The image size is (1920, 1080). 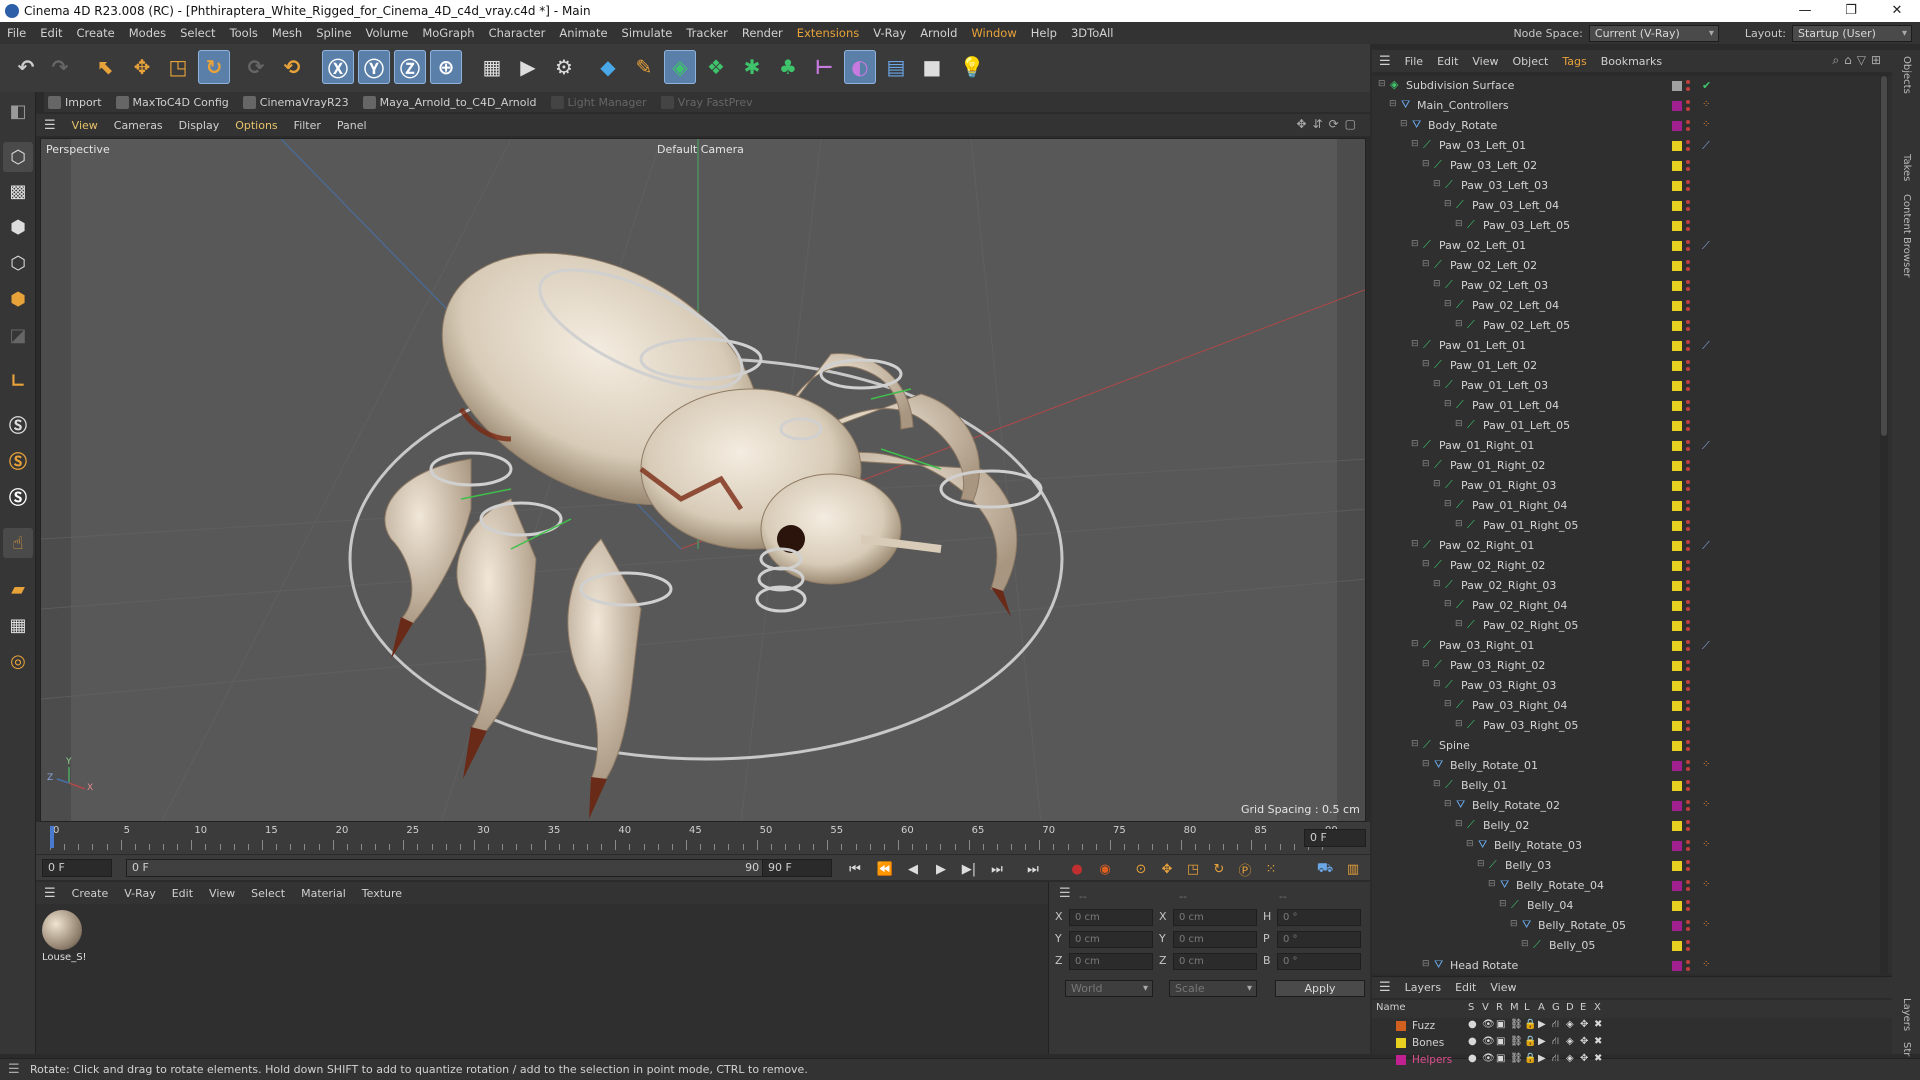 I want to click on start-frame-field: 0 F, so click(x=77, y=868).